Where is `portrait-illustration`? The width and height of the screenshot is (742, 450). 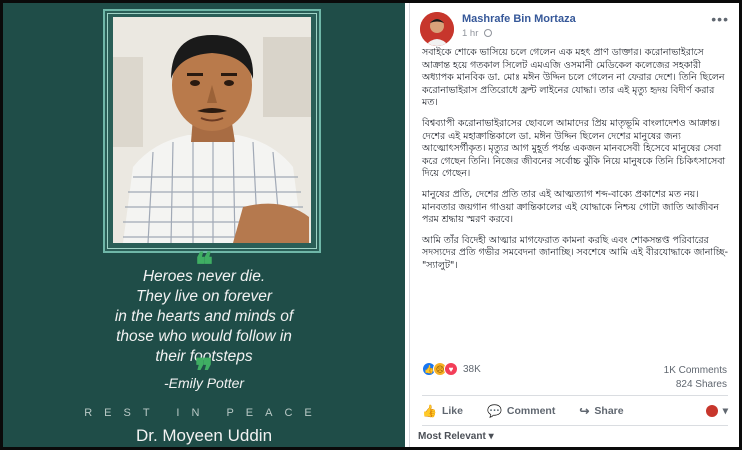
portrait-illustration is located at coordinates (212, 130).